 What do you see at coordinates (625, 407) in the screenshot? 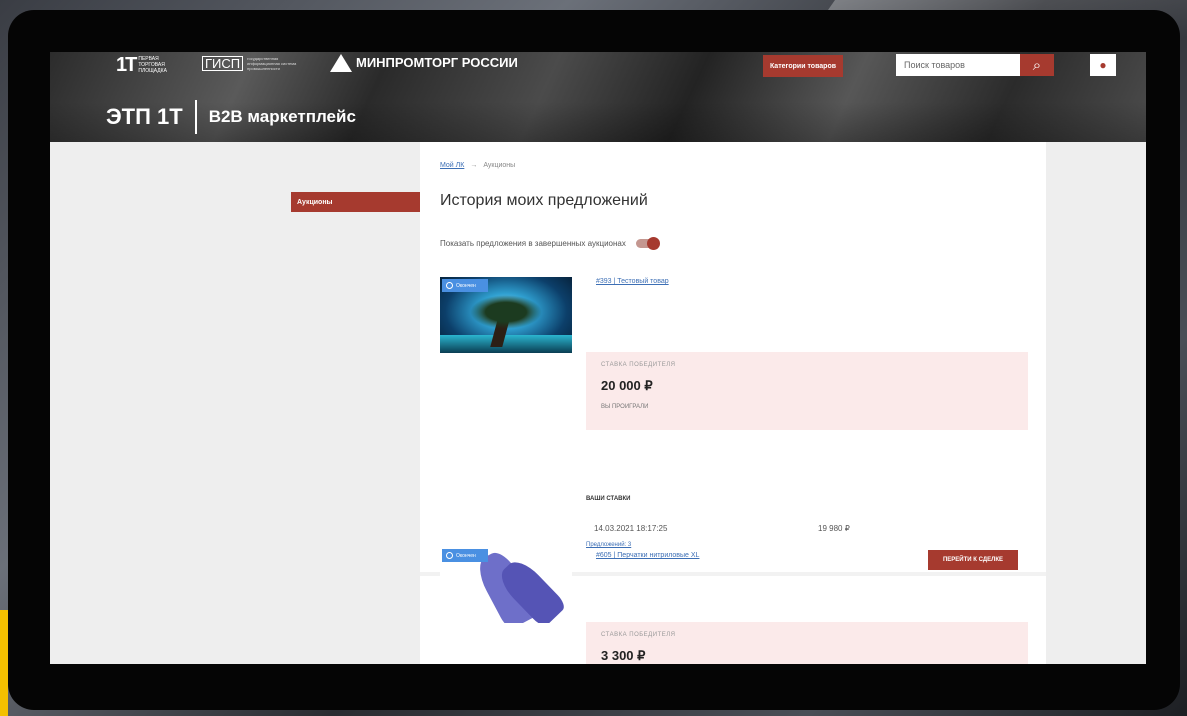
I see `result-status: ВЫ ПРОИГРАЛИ` at bounding box center [625, 407].